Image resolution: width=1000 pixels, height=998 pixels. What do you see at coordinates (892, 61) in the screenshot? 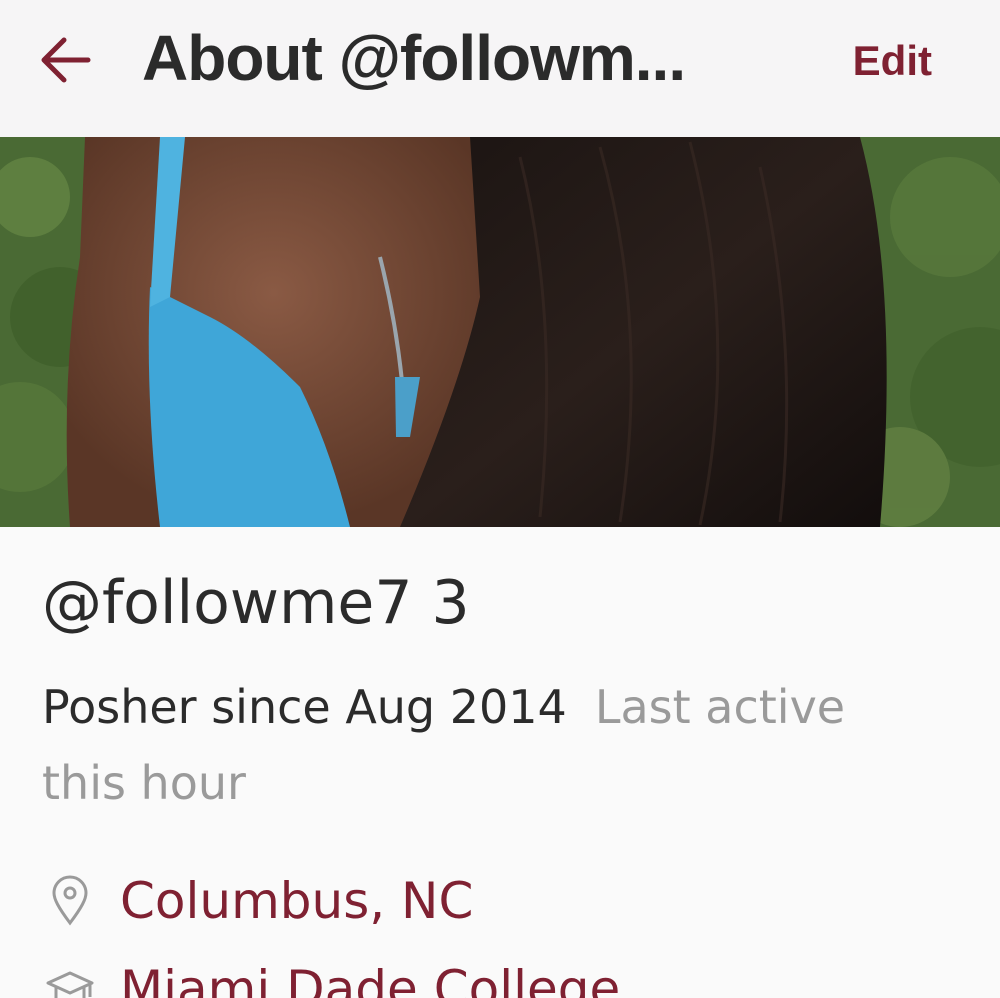
I see `edit-button: Edit` at bounding box center [892, 61].